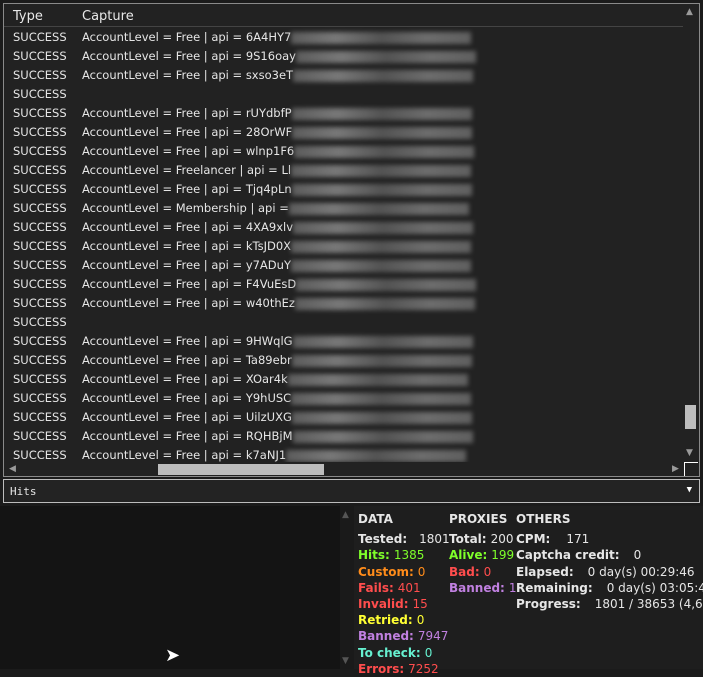  Describe the element at coordinates (278, 303) in the screenshot. I see `row-capture: AccountLevel = Free | api = w40thEz` at that location.